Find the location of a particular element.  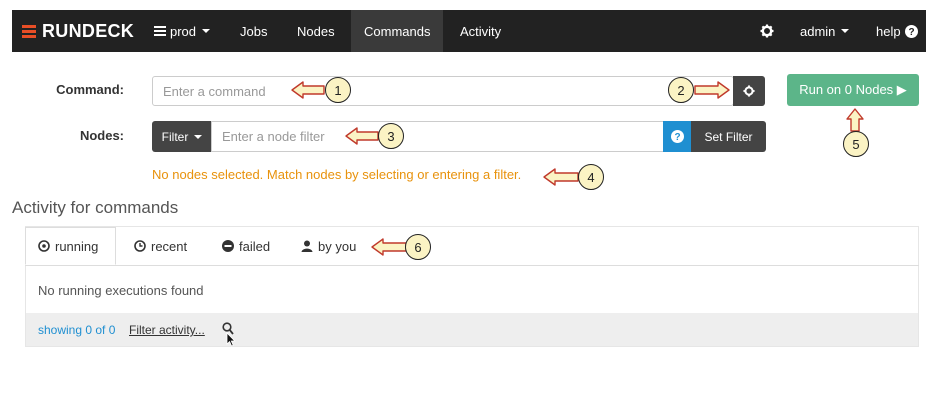

filter-button-label: Filter is located at coordinates (175, 136).